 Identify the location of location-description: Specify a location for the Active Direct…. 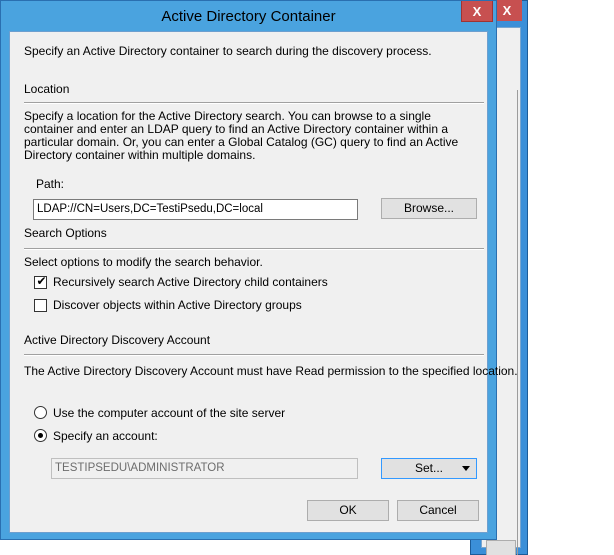
(241, 135).